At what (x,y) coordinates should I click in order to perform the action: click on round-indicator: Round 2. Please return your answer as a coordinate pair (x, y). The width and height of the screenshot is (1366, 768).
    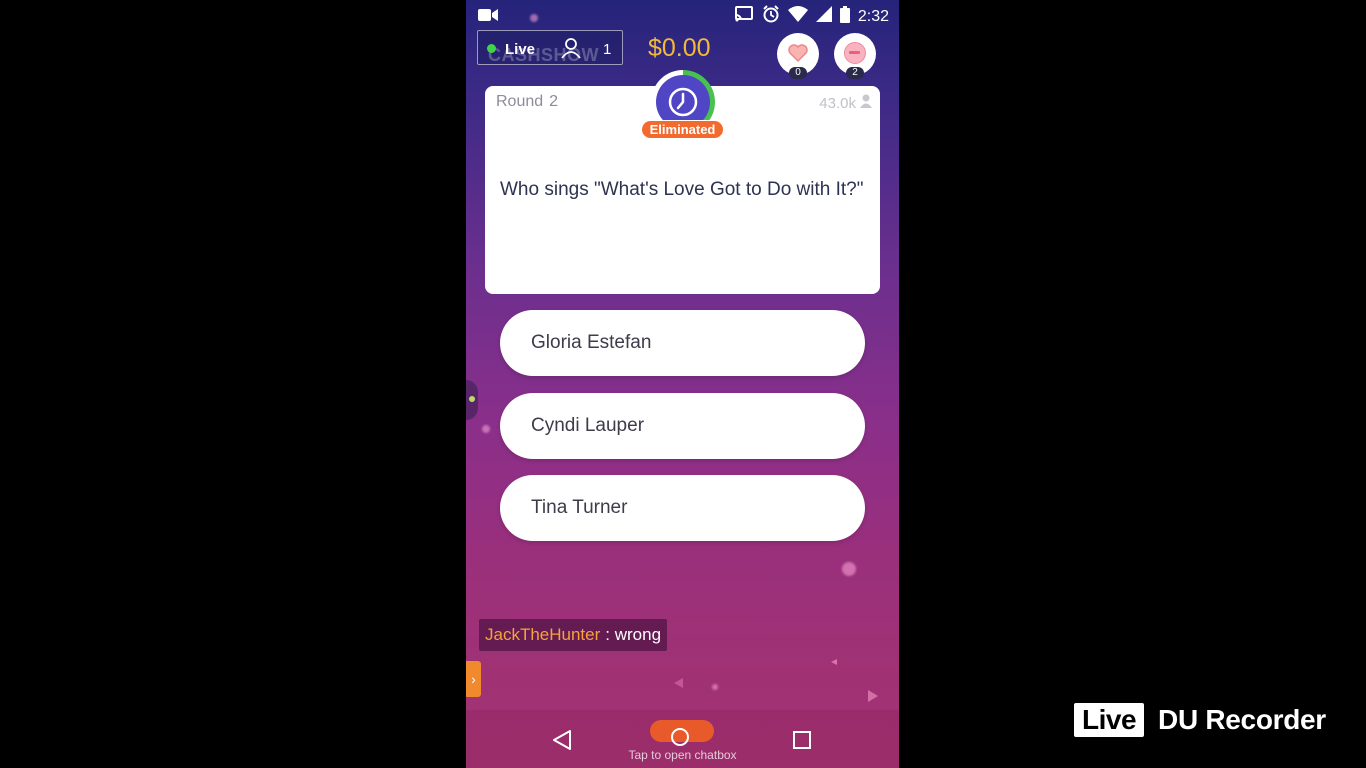
    Looking at the image, I should click on (527, 102).